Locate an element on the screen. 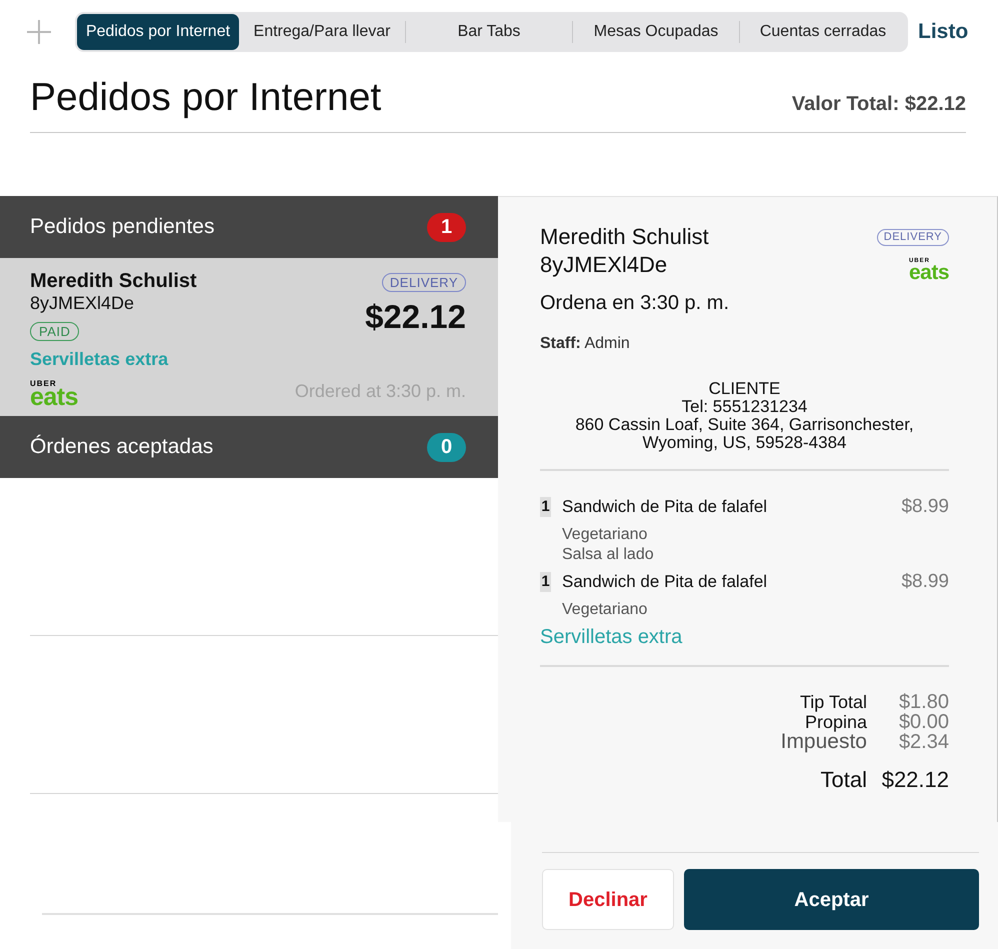  add-icon is located at coordinates (39, 32).